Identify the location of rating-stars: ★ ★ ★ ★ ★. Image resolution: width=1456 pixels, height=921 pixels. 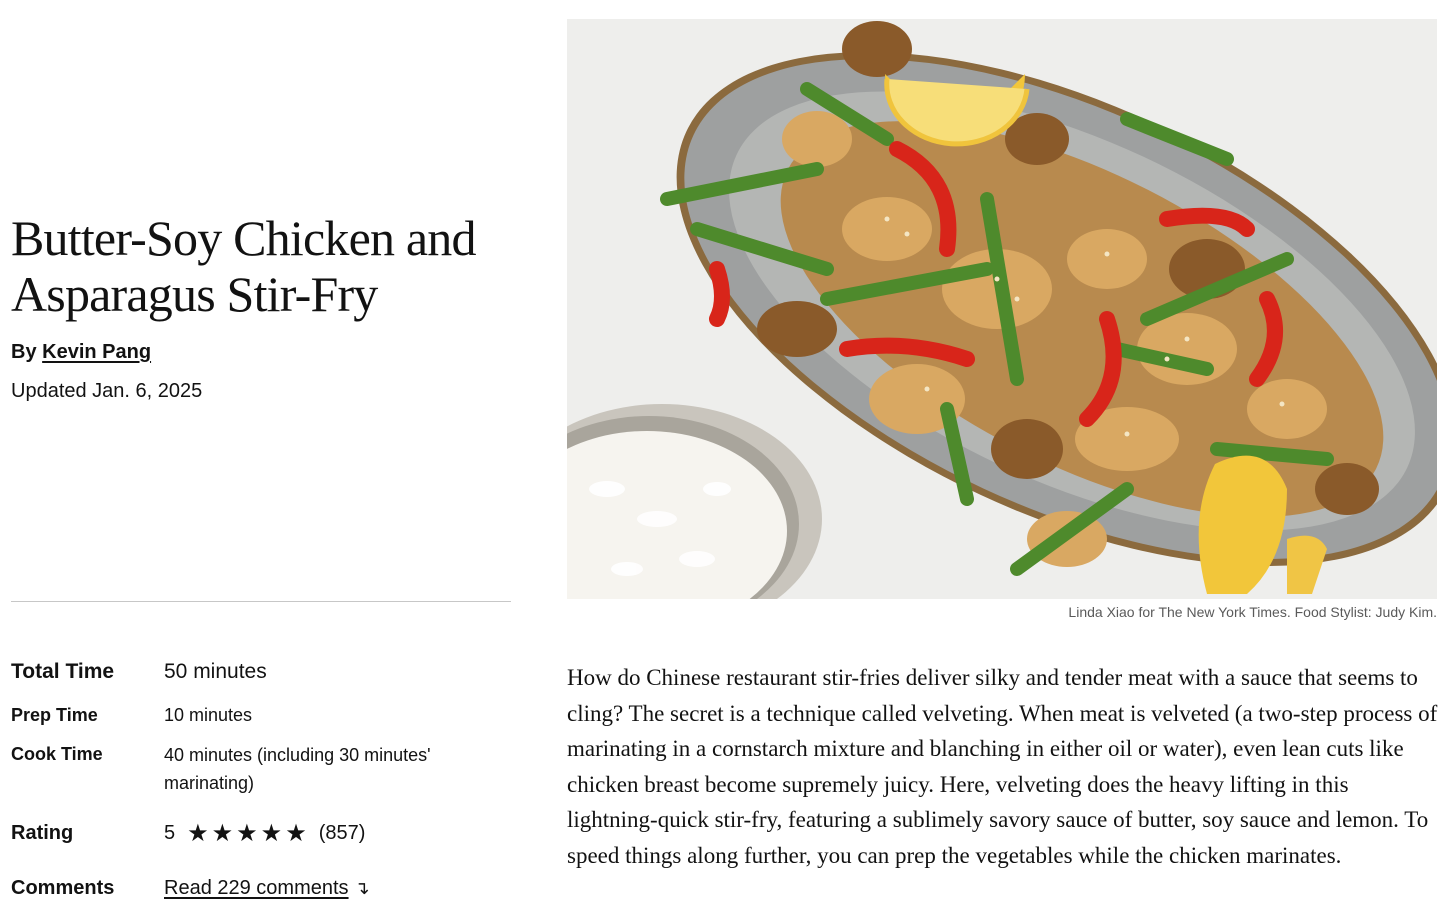
(247, 833).